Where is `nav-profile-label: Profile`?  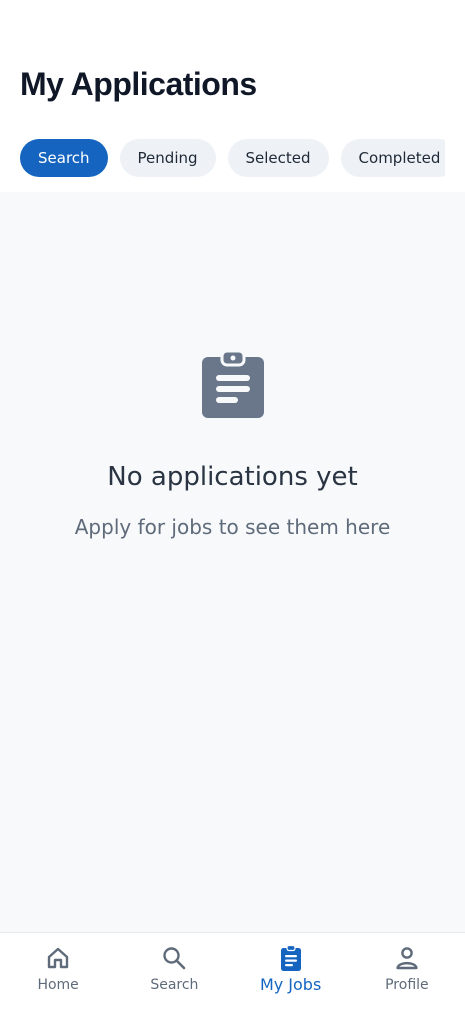
nav-profile-label: Profile is located at coordinates (407, 985).